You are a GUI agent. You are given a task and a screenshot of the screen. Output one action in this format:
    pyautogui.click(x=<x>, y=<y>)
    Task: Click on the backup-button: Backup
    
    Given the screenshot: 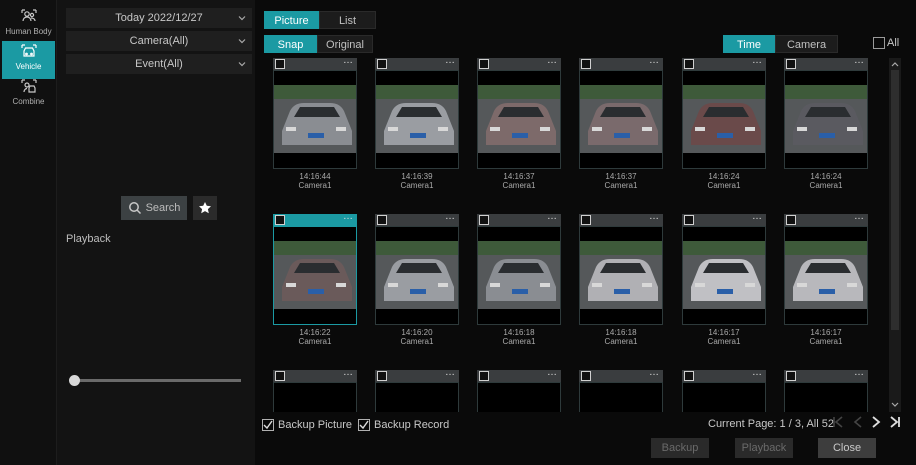 What is the action you would take?
    pyautogui.click(x=680, y=448)
    